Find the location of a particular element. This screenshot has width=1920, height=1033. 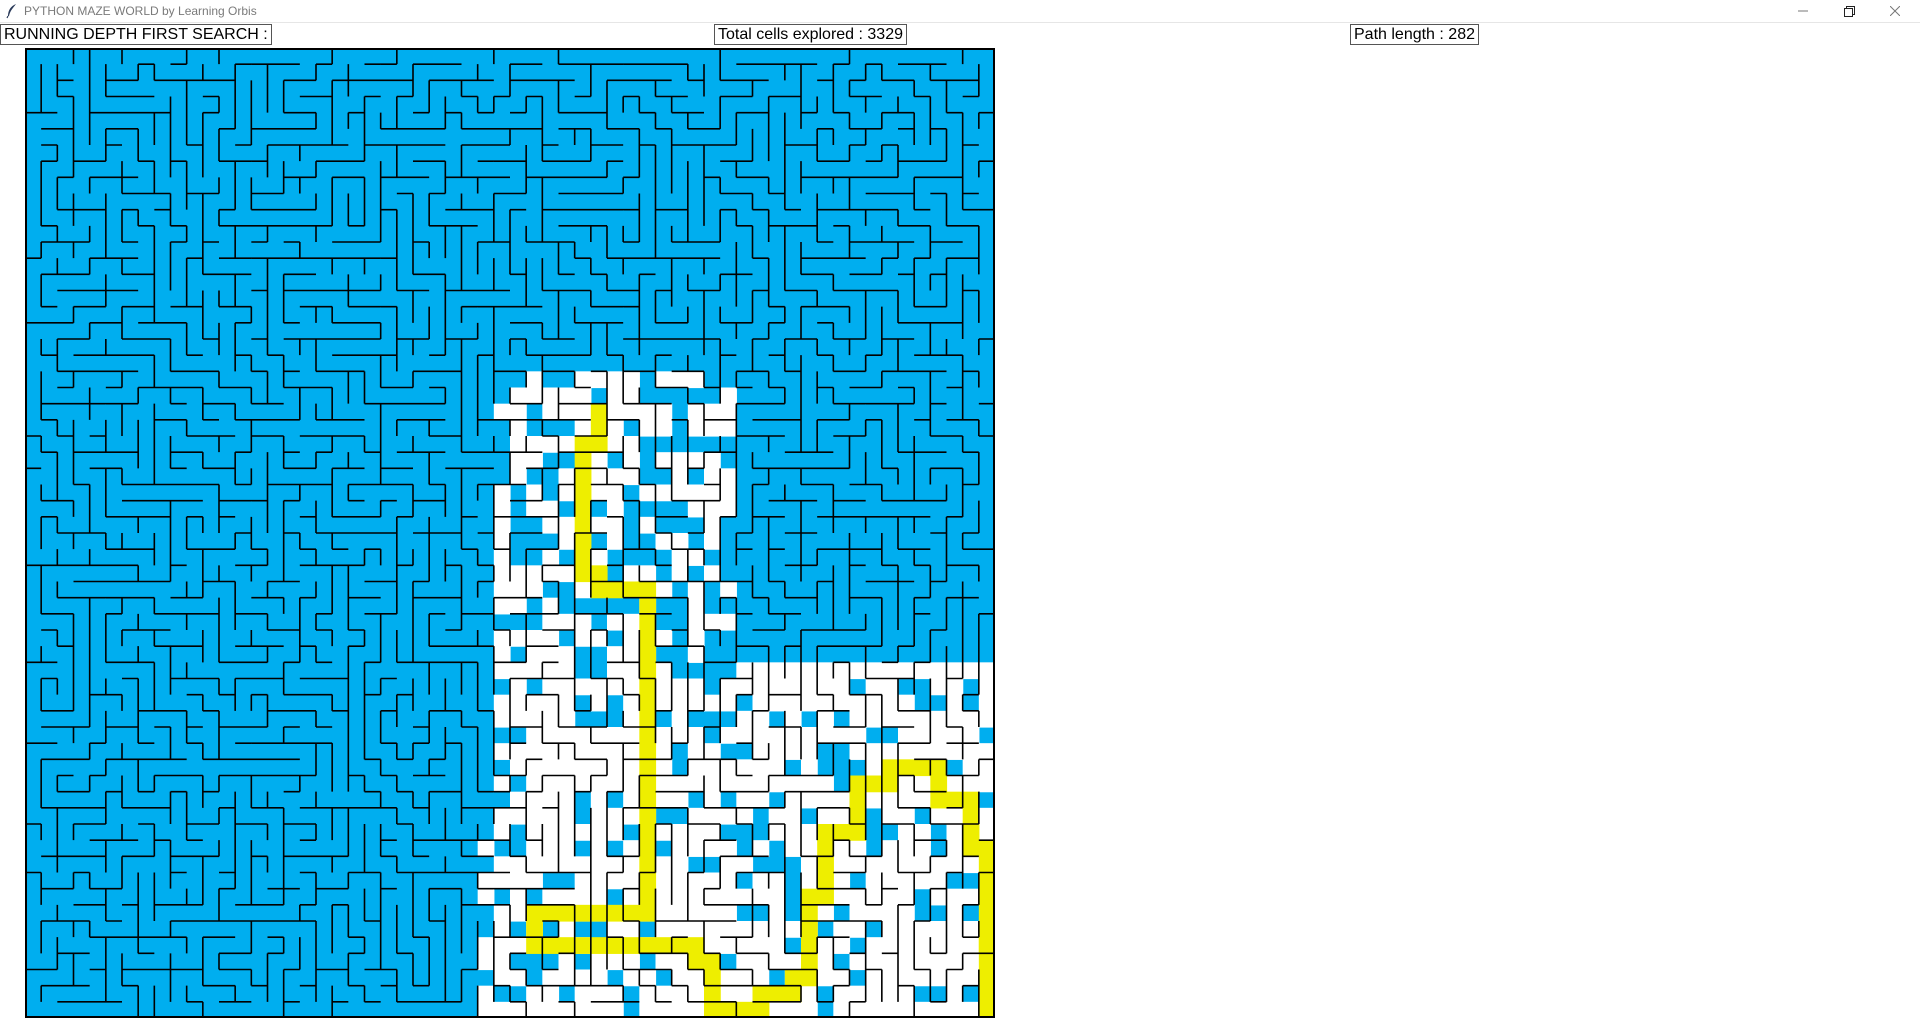

title-bar: PYTHON MAZE WORLD by Learning Orbis is located at coordinates (960, 11).